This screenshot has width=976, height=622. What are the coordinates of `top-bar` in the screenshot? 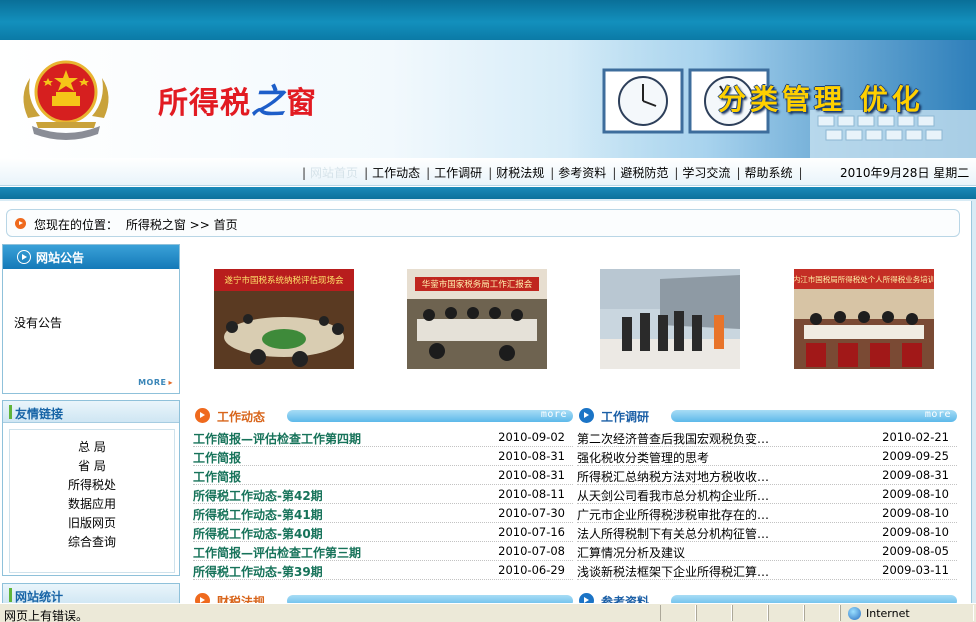 It's located at (488, 20).